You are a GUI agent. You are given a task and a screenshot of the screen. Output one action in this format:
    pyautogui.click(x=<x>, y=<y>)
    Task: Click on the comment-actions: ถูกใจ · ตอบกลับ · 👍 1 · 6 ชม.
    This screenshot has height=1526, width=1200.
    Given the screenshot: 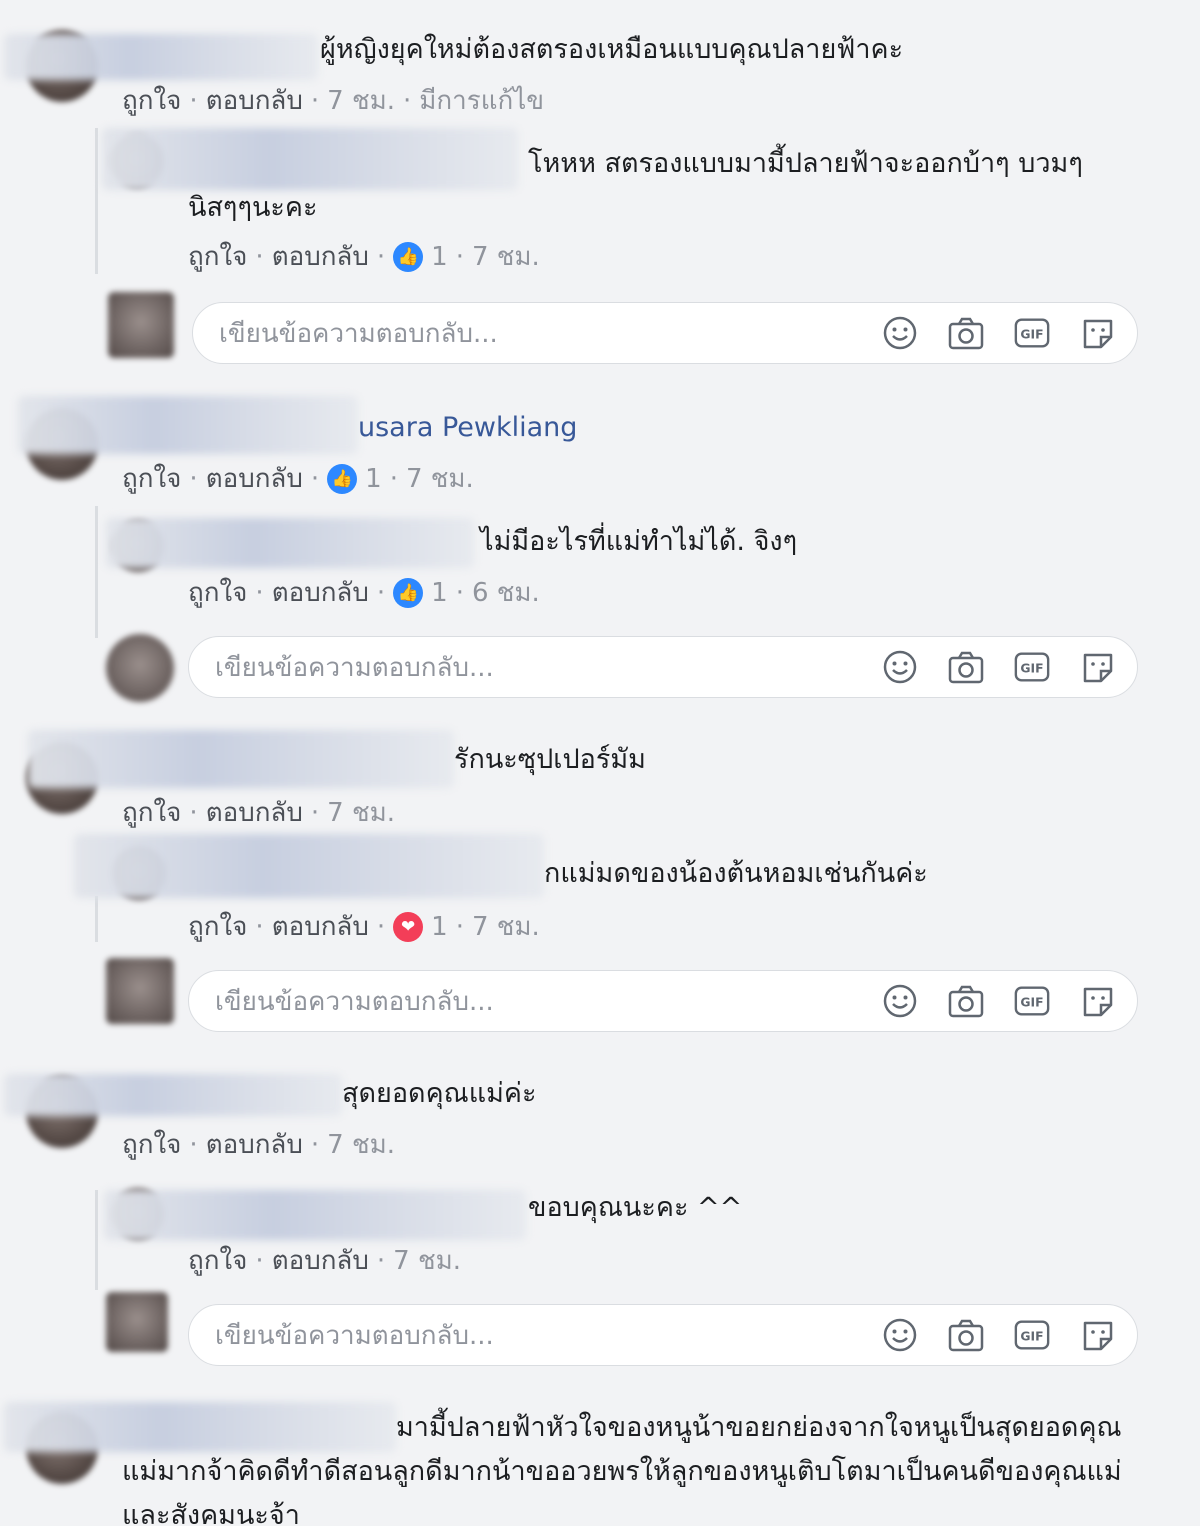 What is the action you would take?
    pyautogui.click(x=364, y=592)
    